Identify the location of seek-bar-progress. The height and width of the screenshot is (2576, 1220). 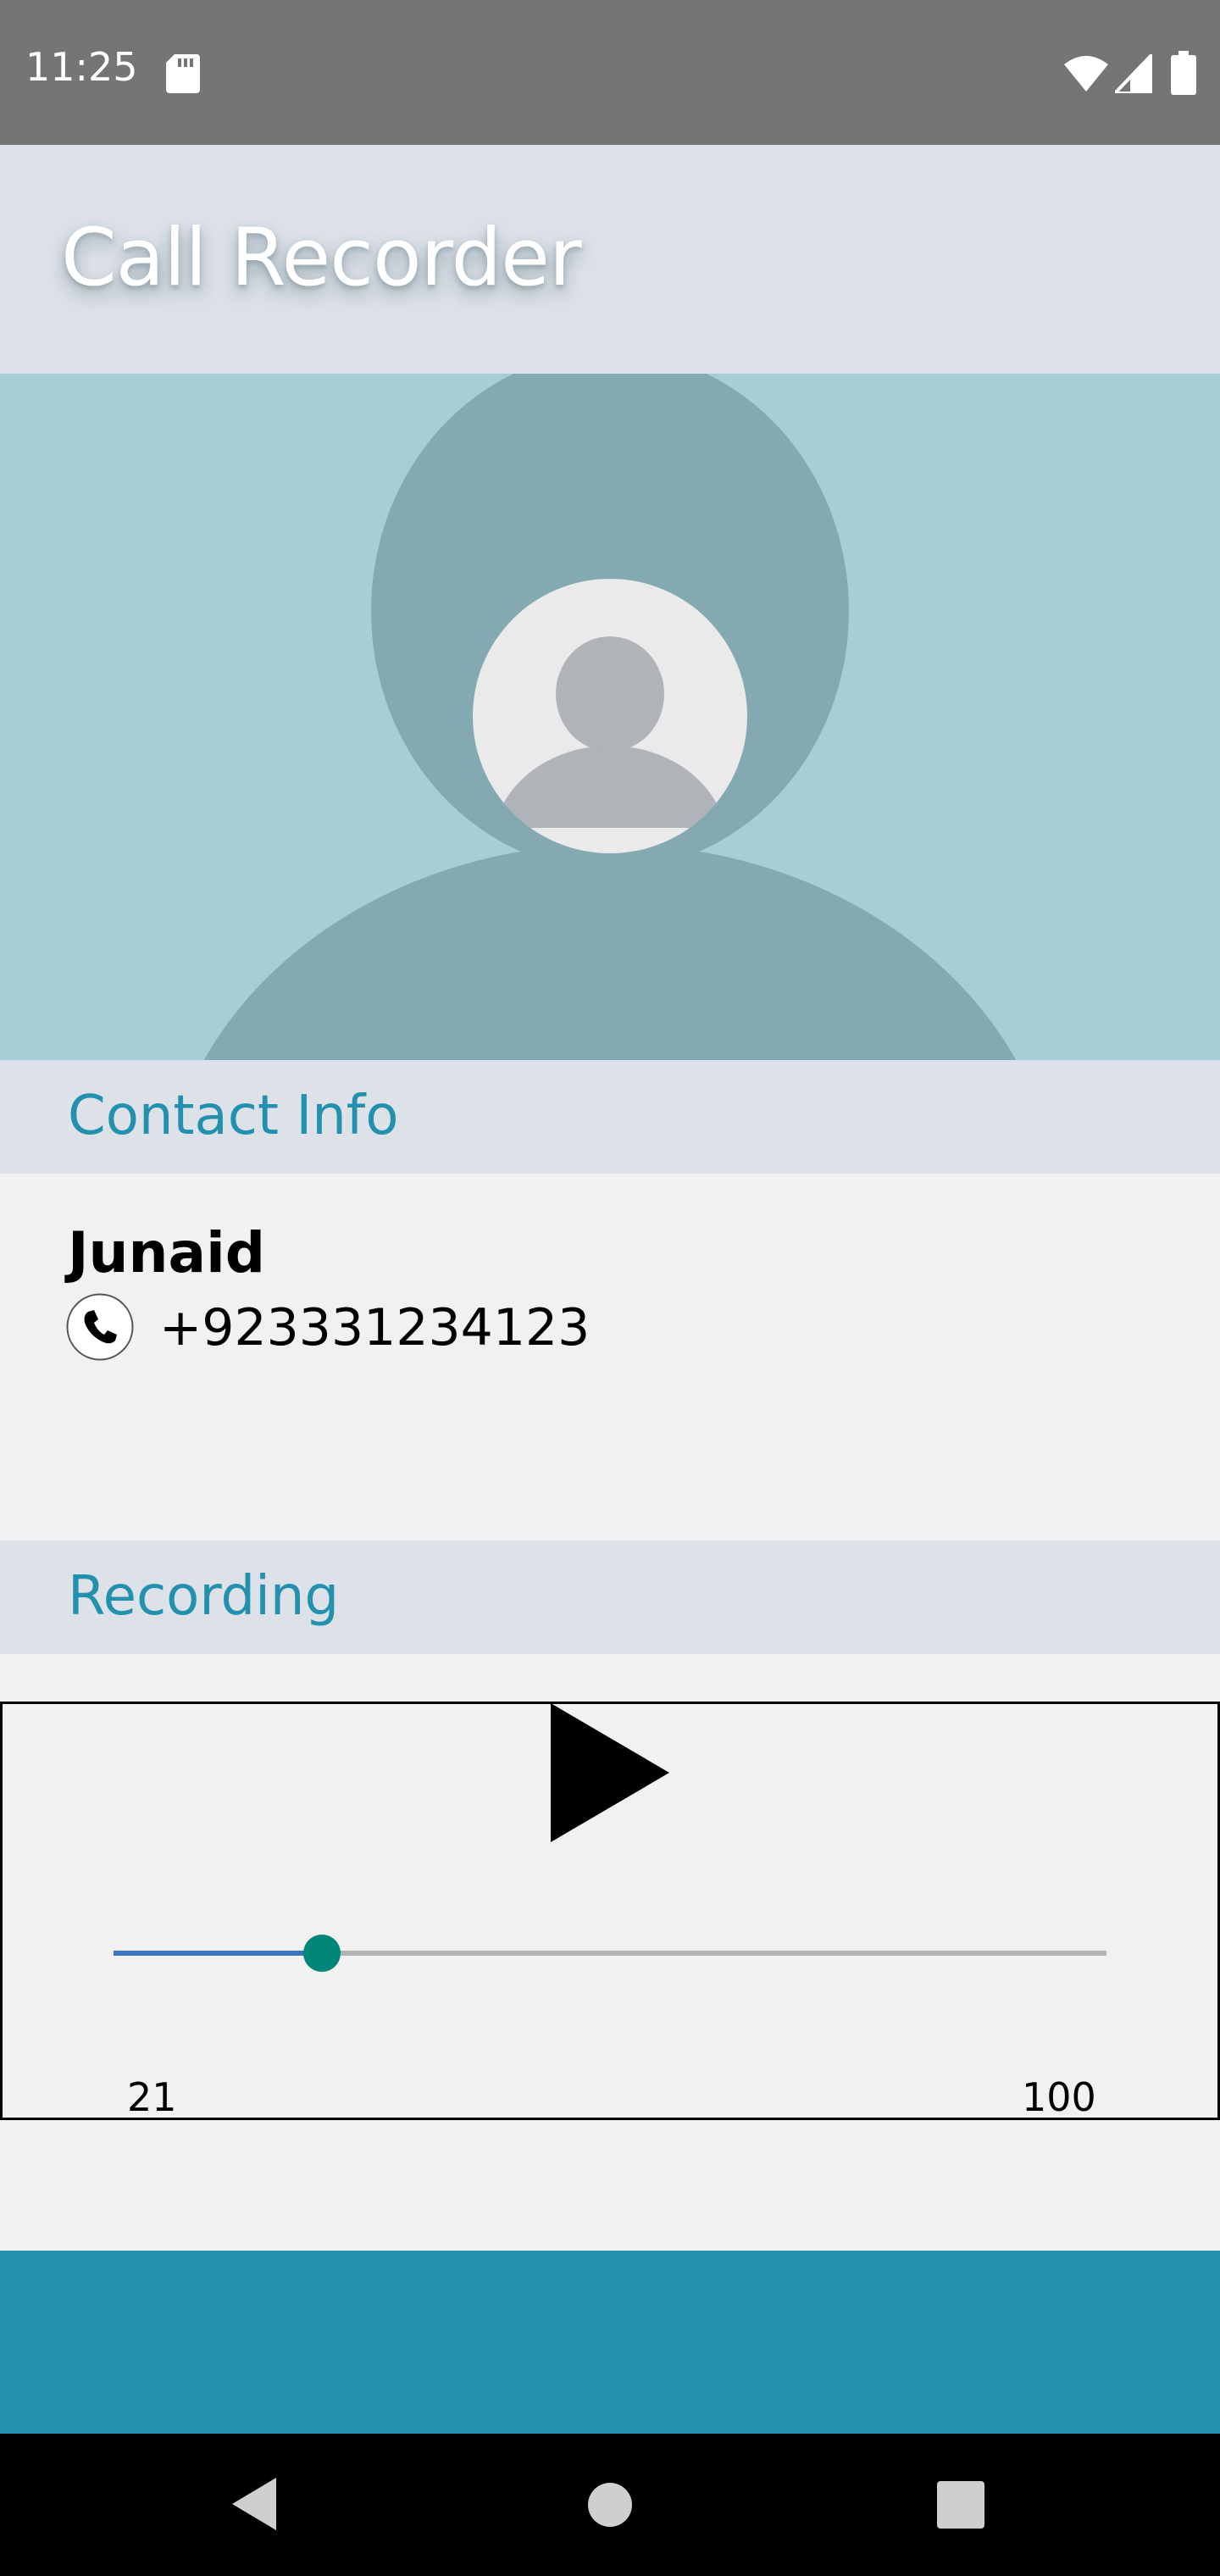
(218, 1953).